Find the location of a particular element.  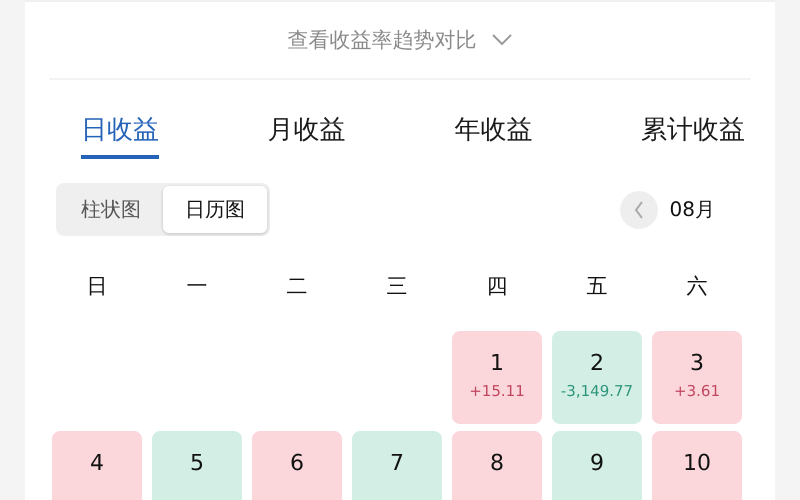

day-cell: 10 is located at coordinates (697, 465).